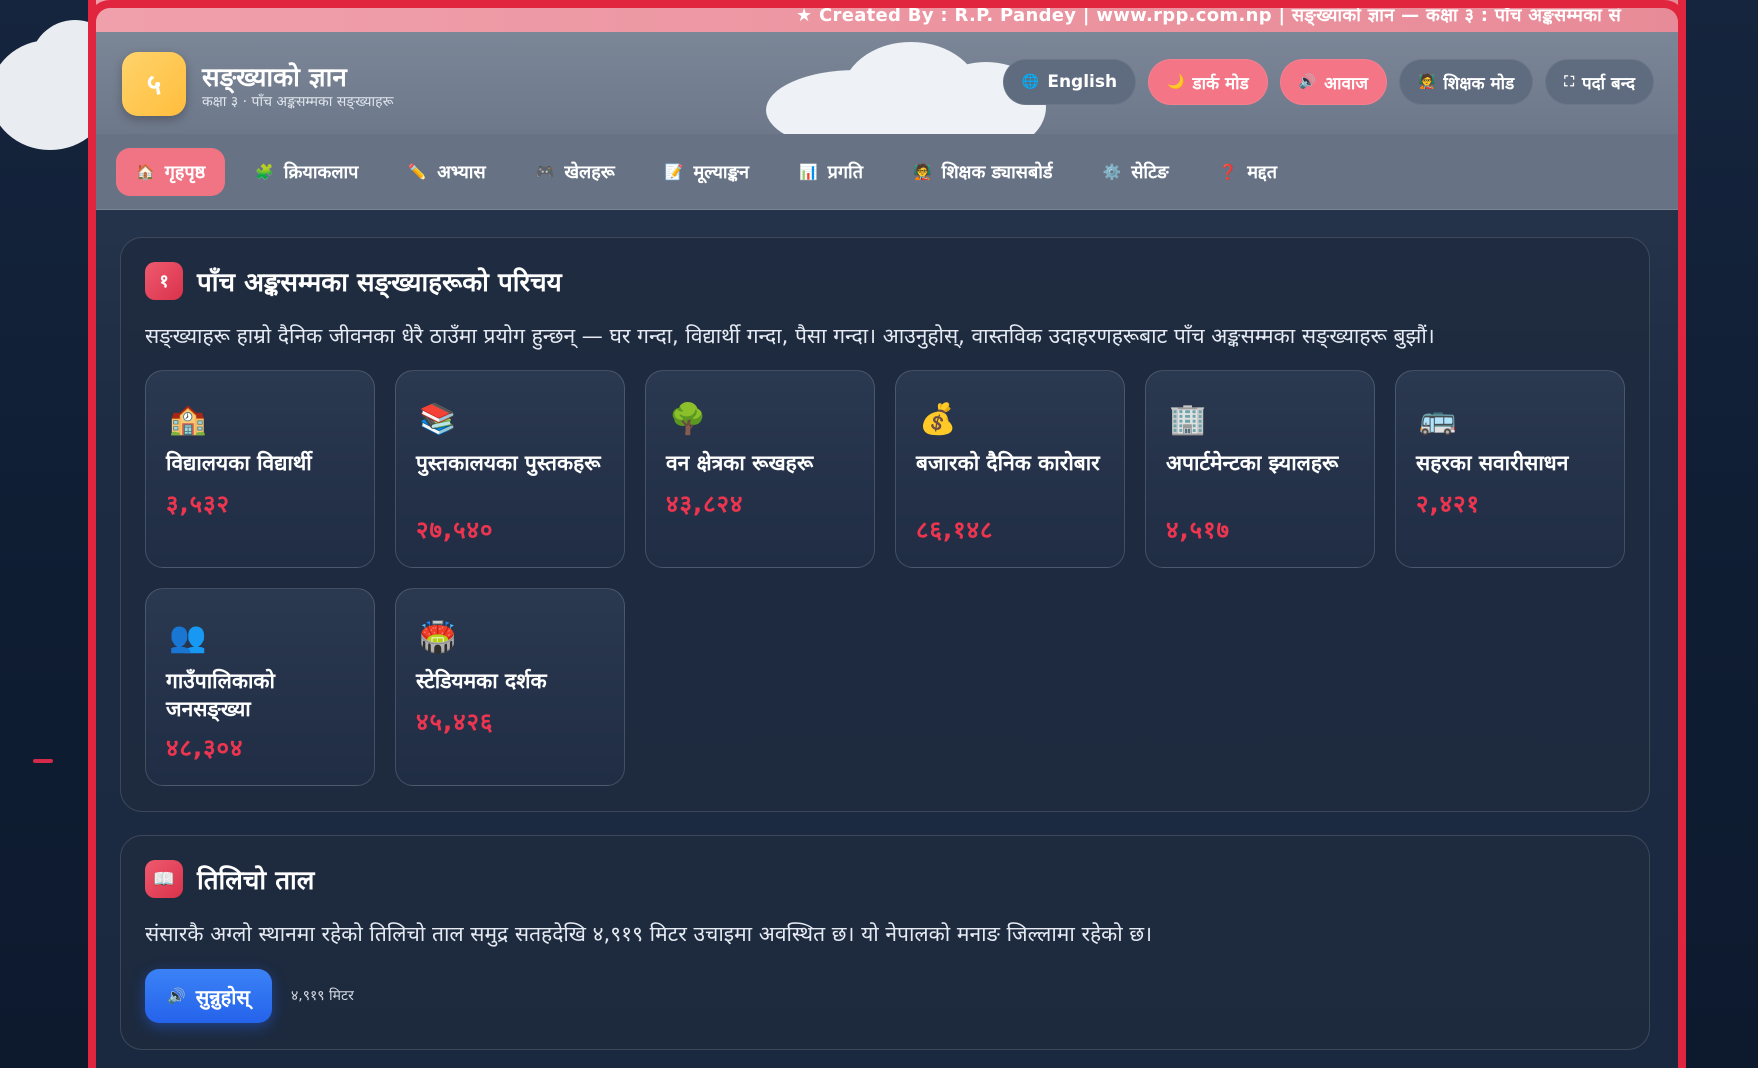 The image size is (1758, 1068). I want to click on nav-home: 🏠 गृहपृष्ठ, so click(171, 171).